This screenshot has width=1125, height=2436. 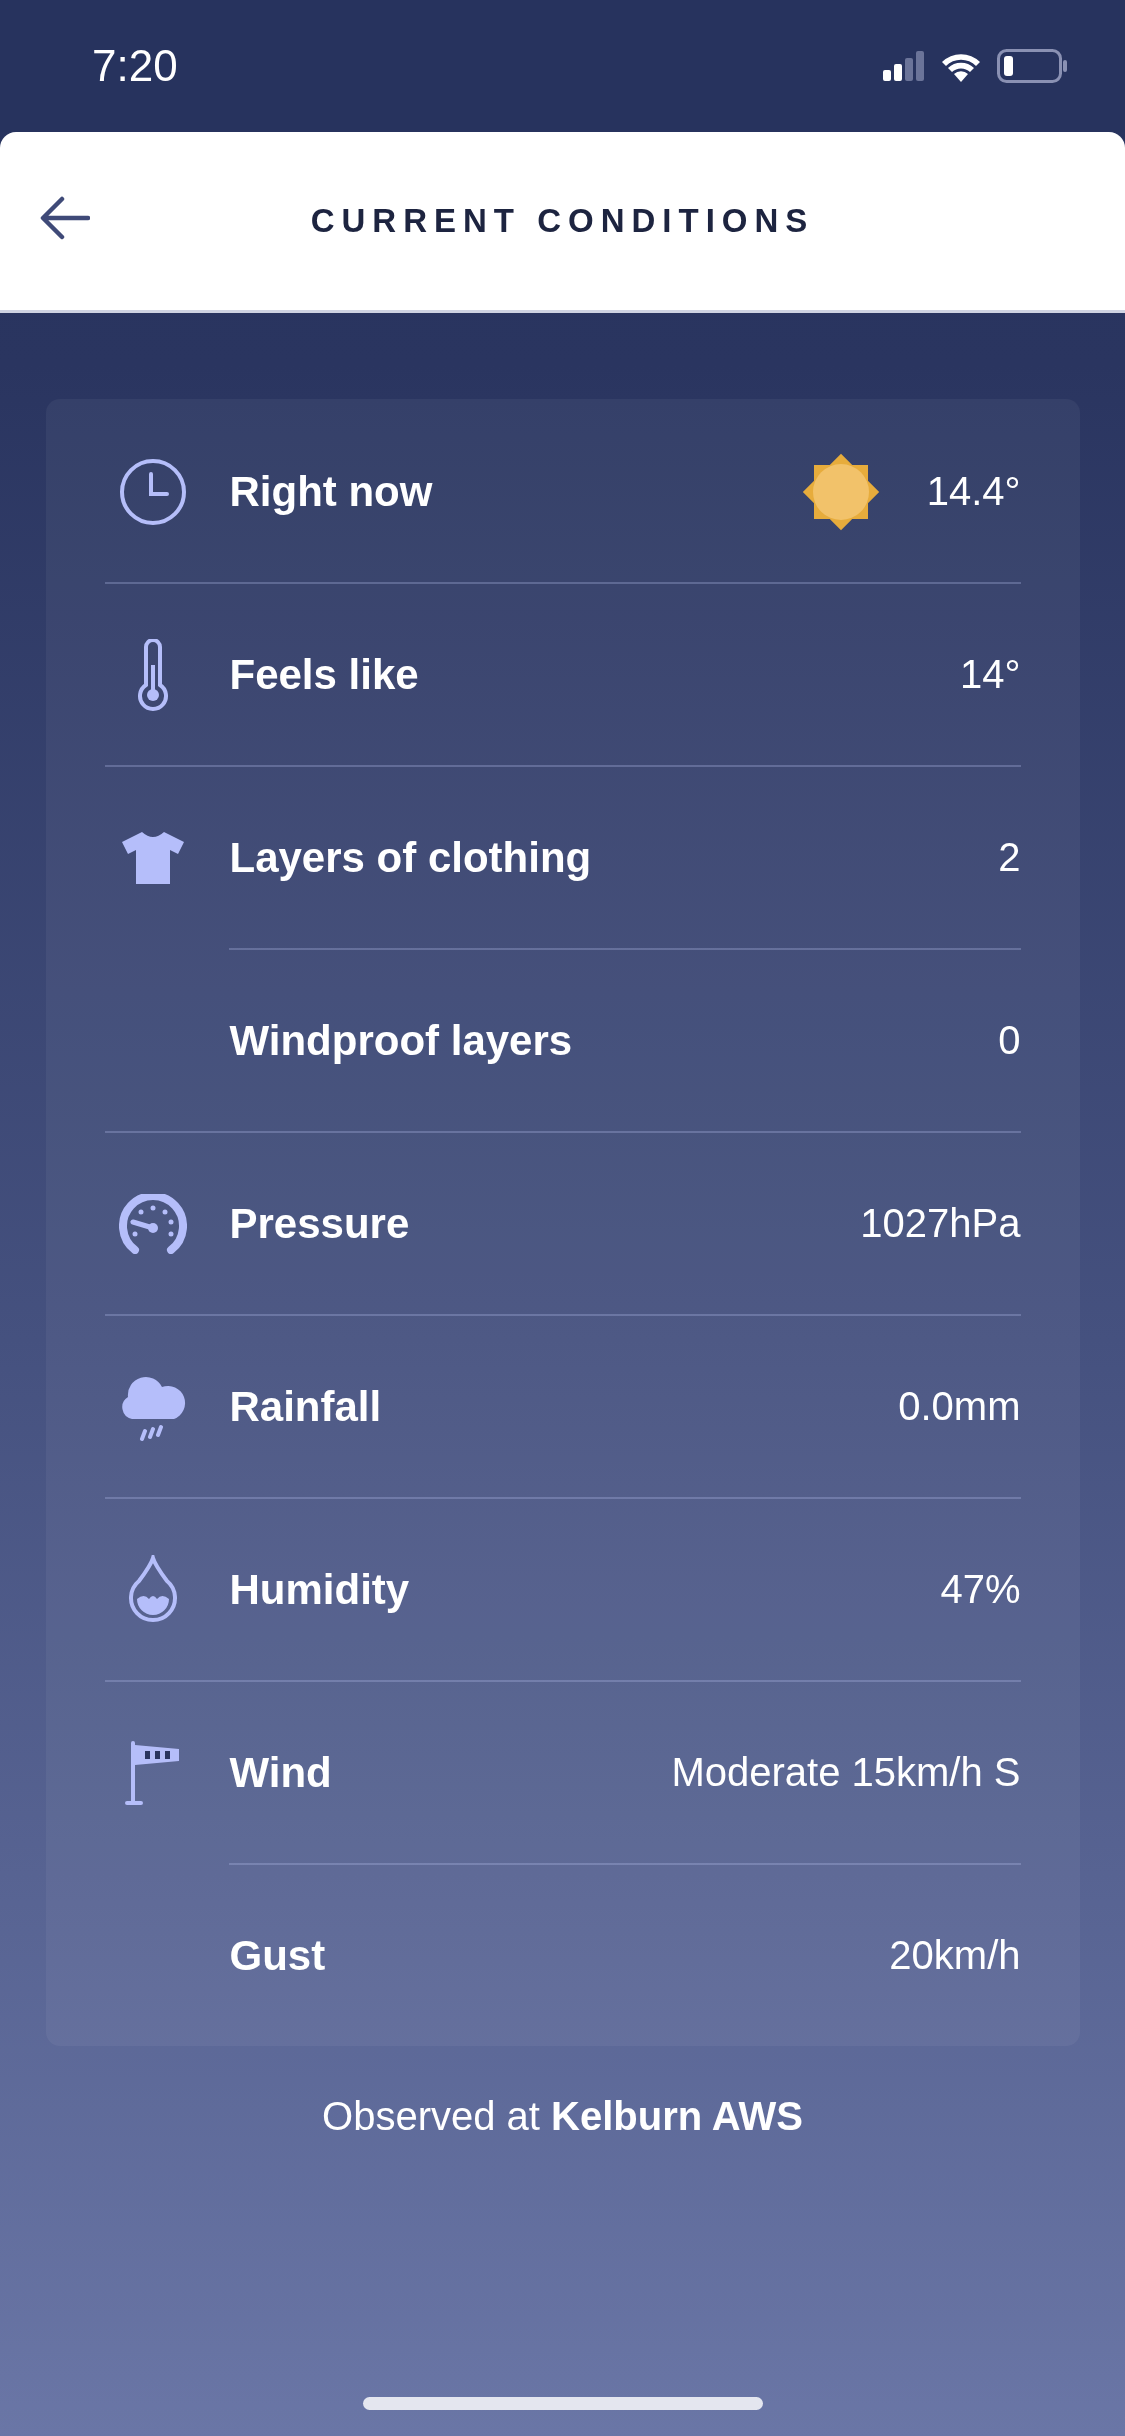 What do you see at coordinates (973, 491) in the screenshot?
I see `condition-value: 14.4°` at bounding box center [973, 491].